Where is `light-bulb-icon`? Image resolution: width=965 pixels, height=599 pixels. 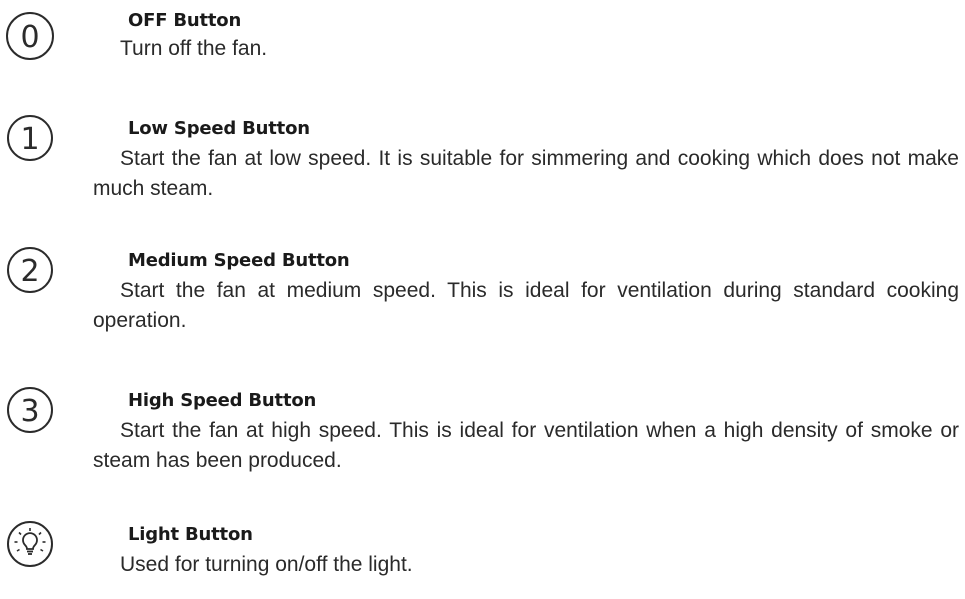 light-bulb-icon is located at coordinates (30, 544).